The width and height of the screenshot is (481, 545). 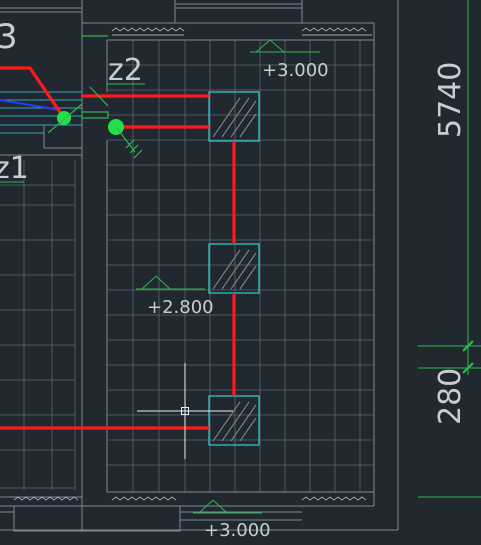 What do you see at coordinates (234, 268) in the screenshot?
I see `column-middle` at bounding box center [234, 268].